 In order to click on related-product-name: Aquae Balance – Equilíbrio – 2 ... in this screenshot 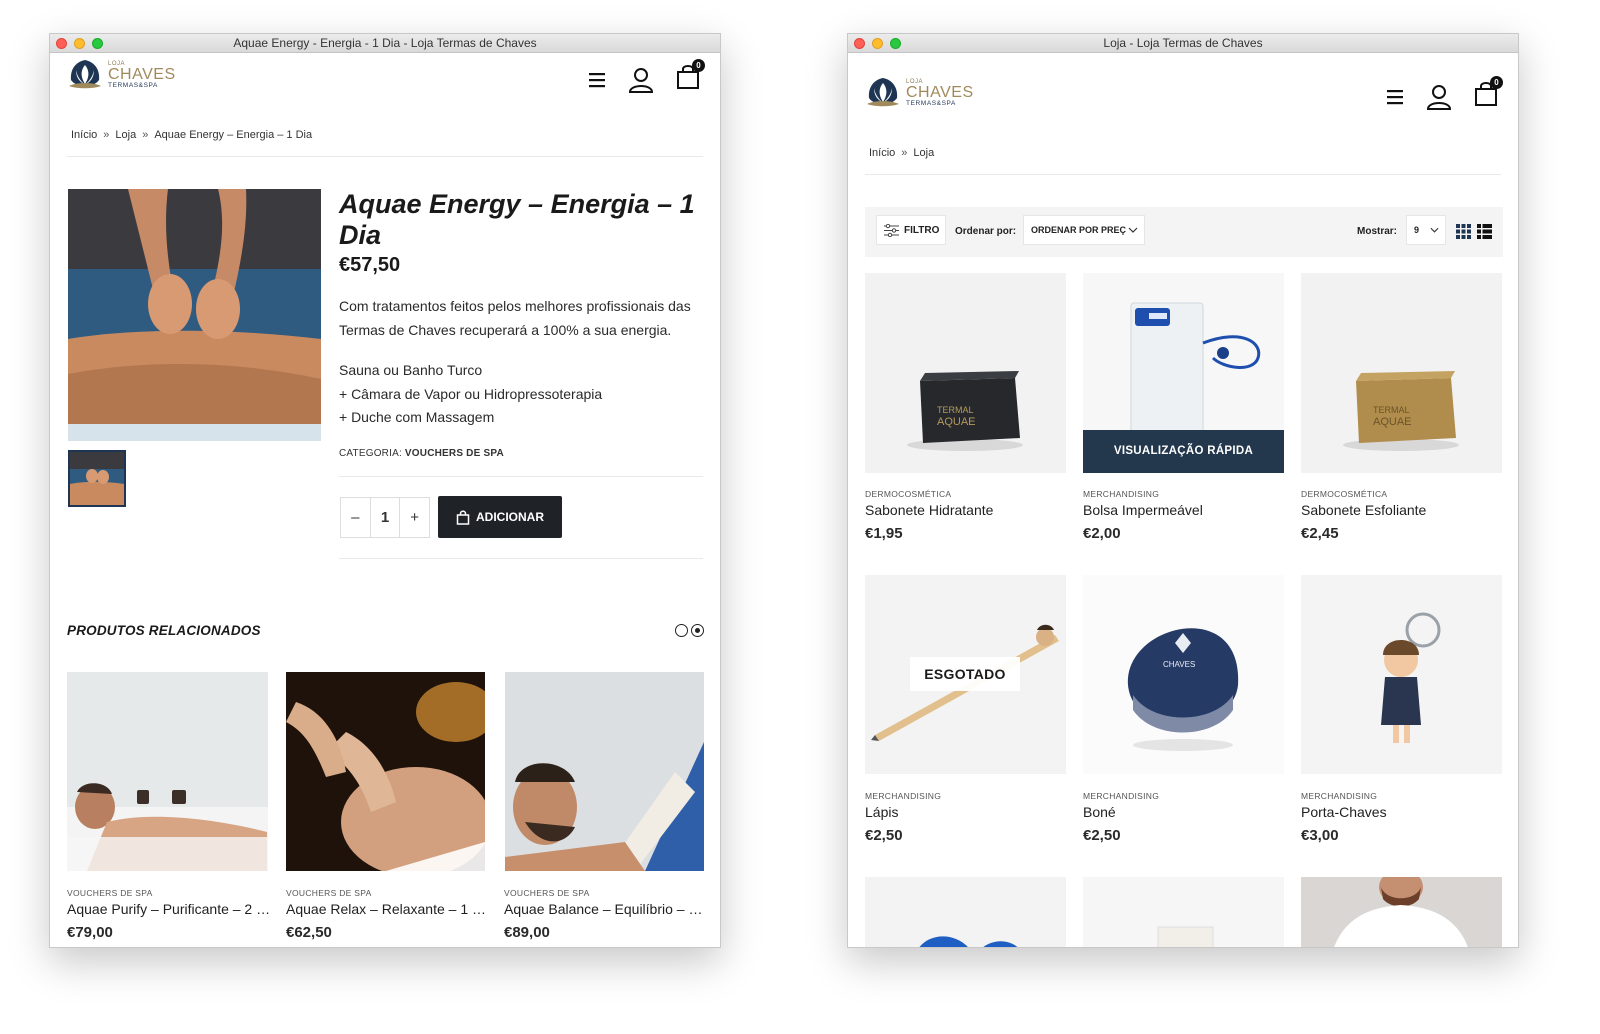, I will do `click(606, 909)`.